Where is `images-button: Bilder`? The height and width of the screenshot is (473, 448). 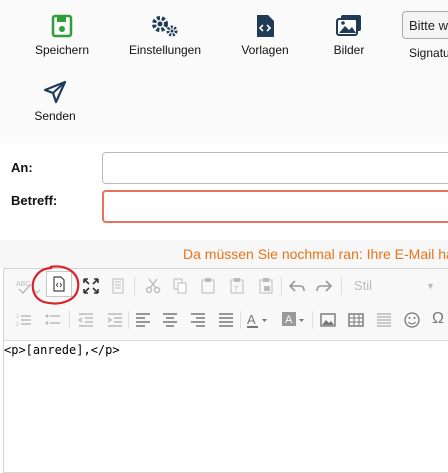 images-button: Bilder is located at coordinates (349, 35).